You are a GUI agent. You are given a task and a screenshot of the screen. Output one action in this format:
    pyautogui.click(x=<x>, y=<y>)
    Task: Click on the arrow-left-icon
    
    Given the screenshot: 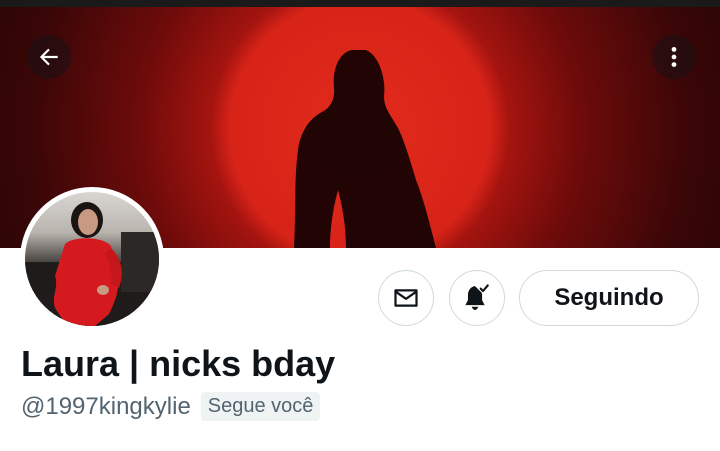 What is the action you would take?
    pyautogui.click(x=48, y=57)
    